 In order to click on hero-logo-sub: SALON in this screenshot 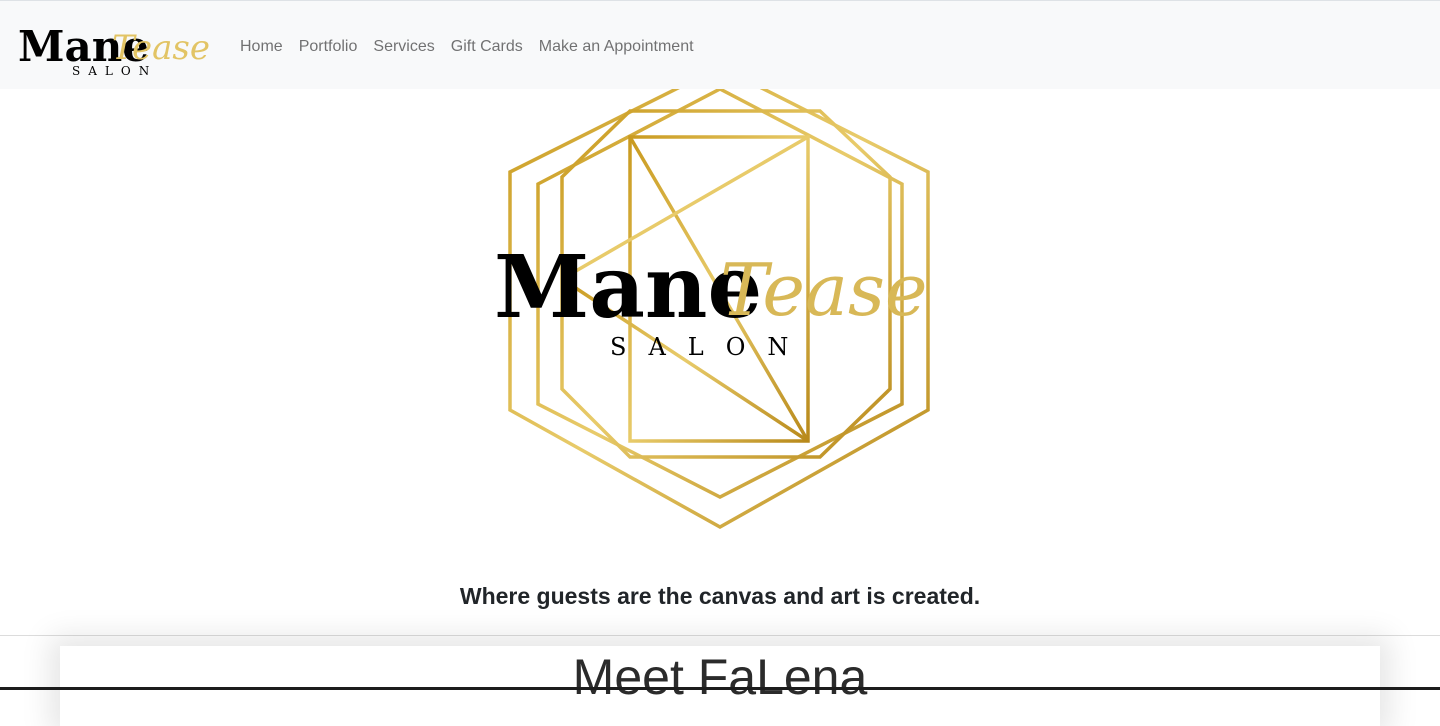, I will do `click(710, 347)`.